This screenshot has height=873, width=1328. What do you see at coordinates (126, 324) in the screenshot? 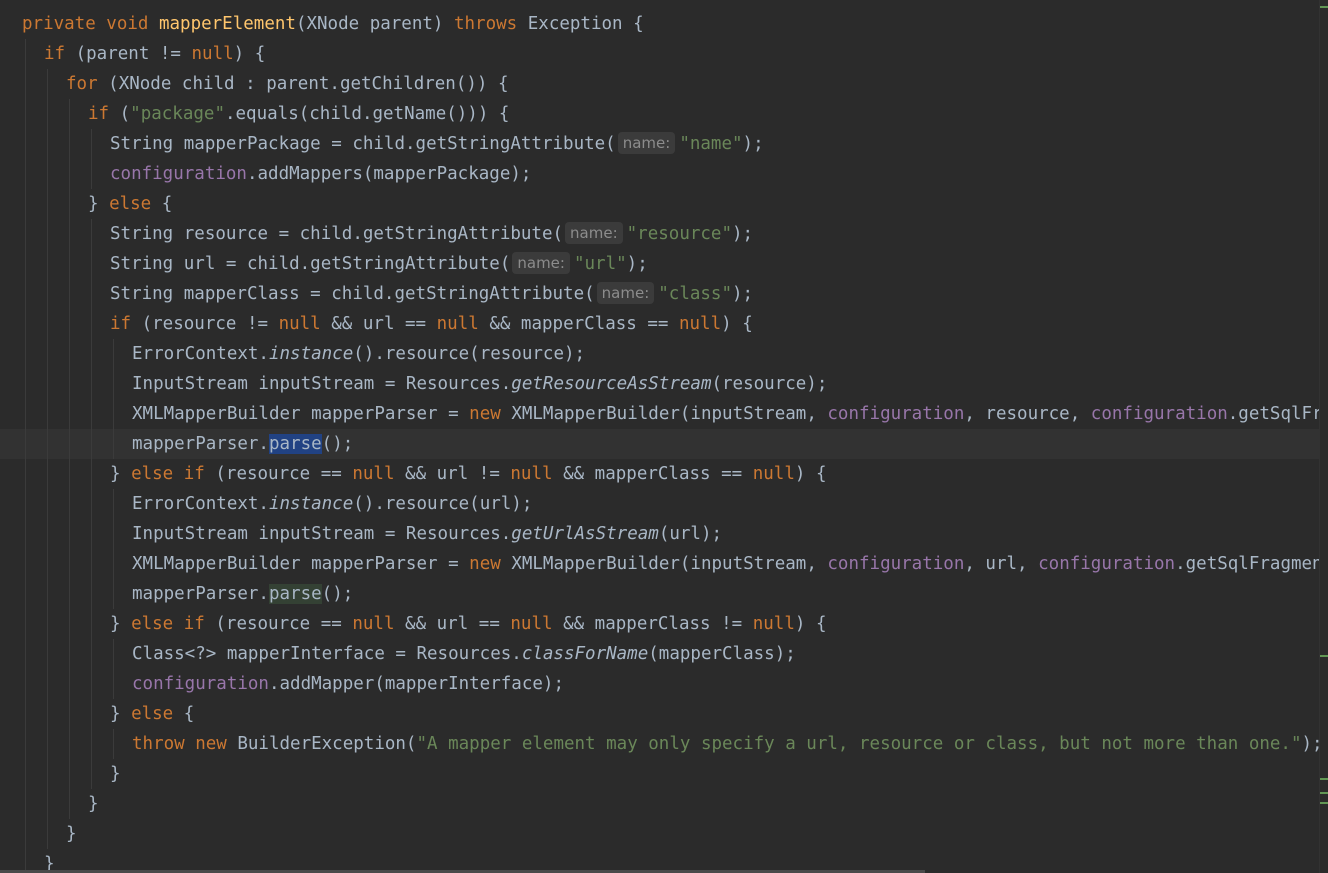
I see `code-token: if` at bounding box center [126, 324].